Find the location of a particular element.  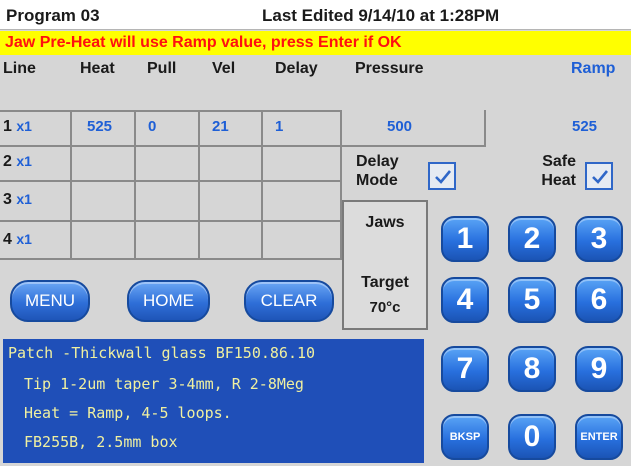

header-ramp: Ramp is located at coordinates (593, 68).